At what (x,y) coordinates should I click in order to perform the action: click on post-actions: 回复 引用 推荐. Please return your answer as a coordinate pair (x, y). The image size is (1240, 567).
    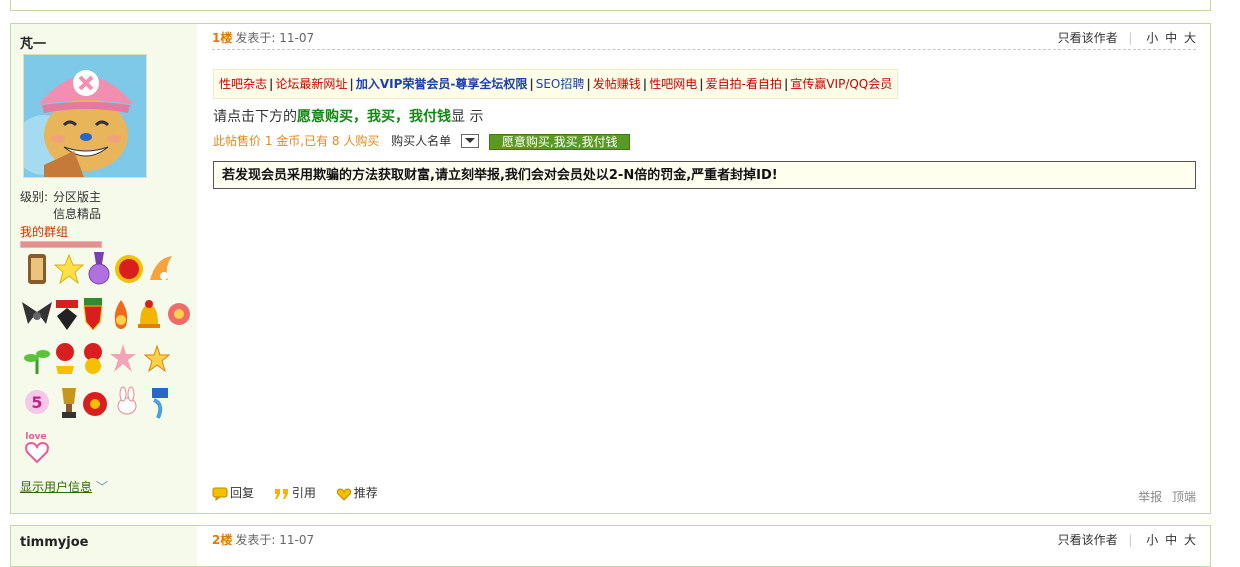
    Looking at the image, I should click on (303, 492).